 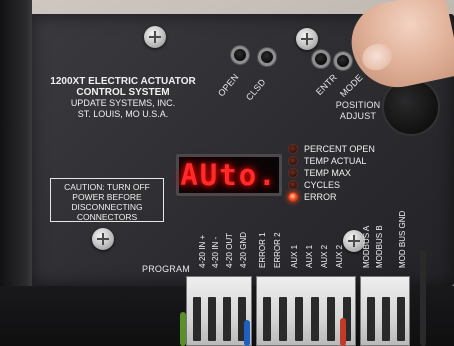 I want to click on indicator-row: CYCLES, so click(x=331, y=185).